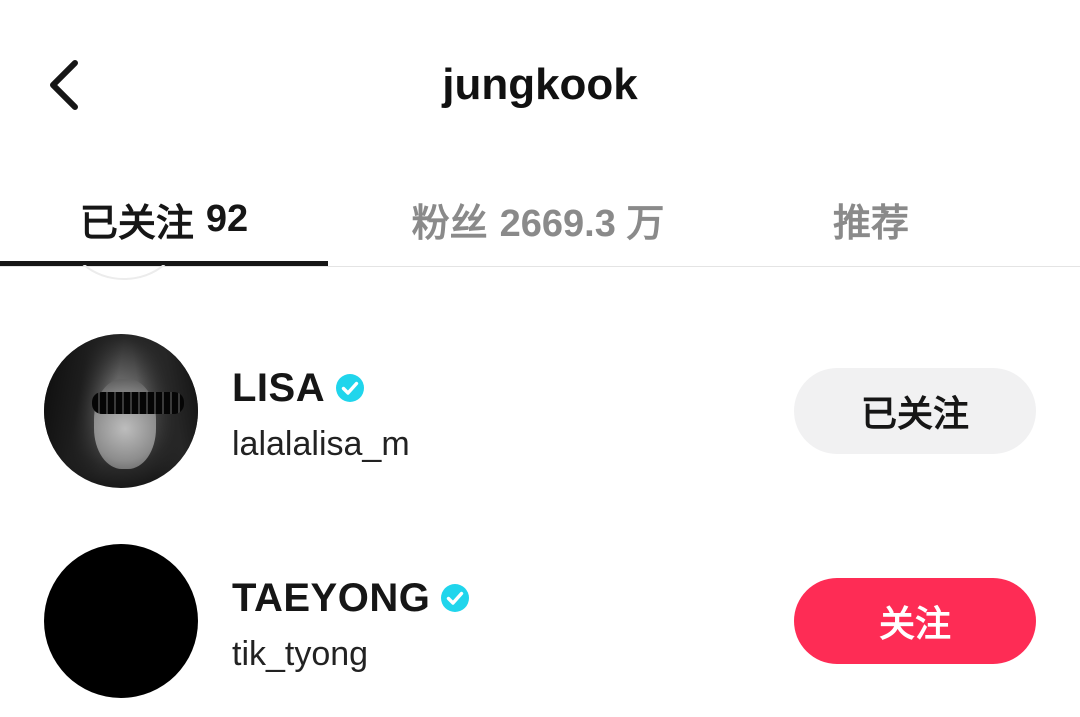 The height and width of the screenshot is (717, 1080). Describe the element at coordinates (915, 621) in the screenshot. I see `follow-button: 关注` at that location.